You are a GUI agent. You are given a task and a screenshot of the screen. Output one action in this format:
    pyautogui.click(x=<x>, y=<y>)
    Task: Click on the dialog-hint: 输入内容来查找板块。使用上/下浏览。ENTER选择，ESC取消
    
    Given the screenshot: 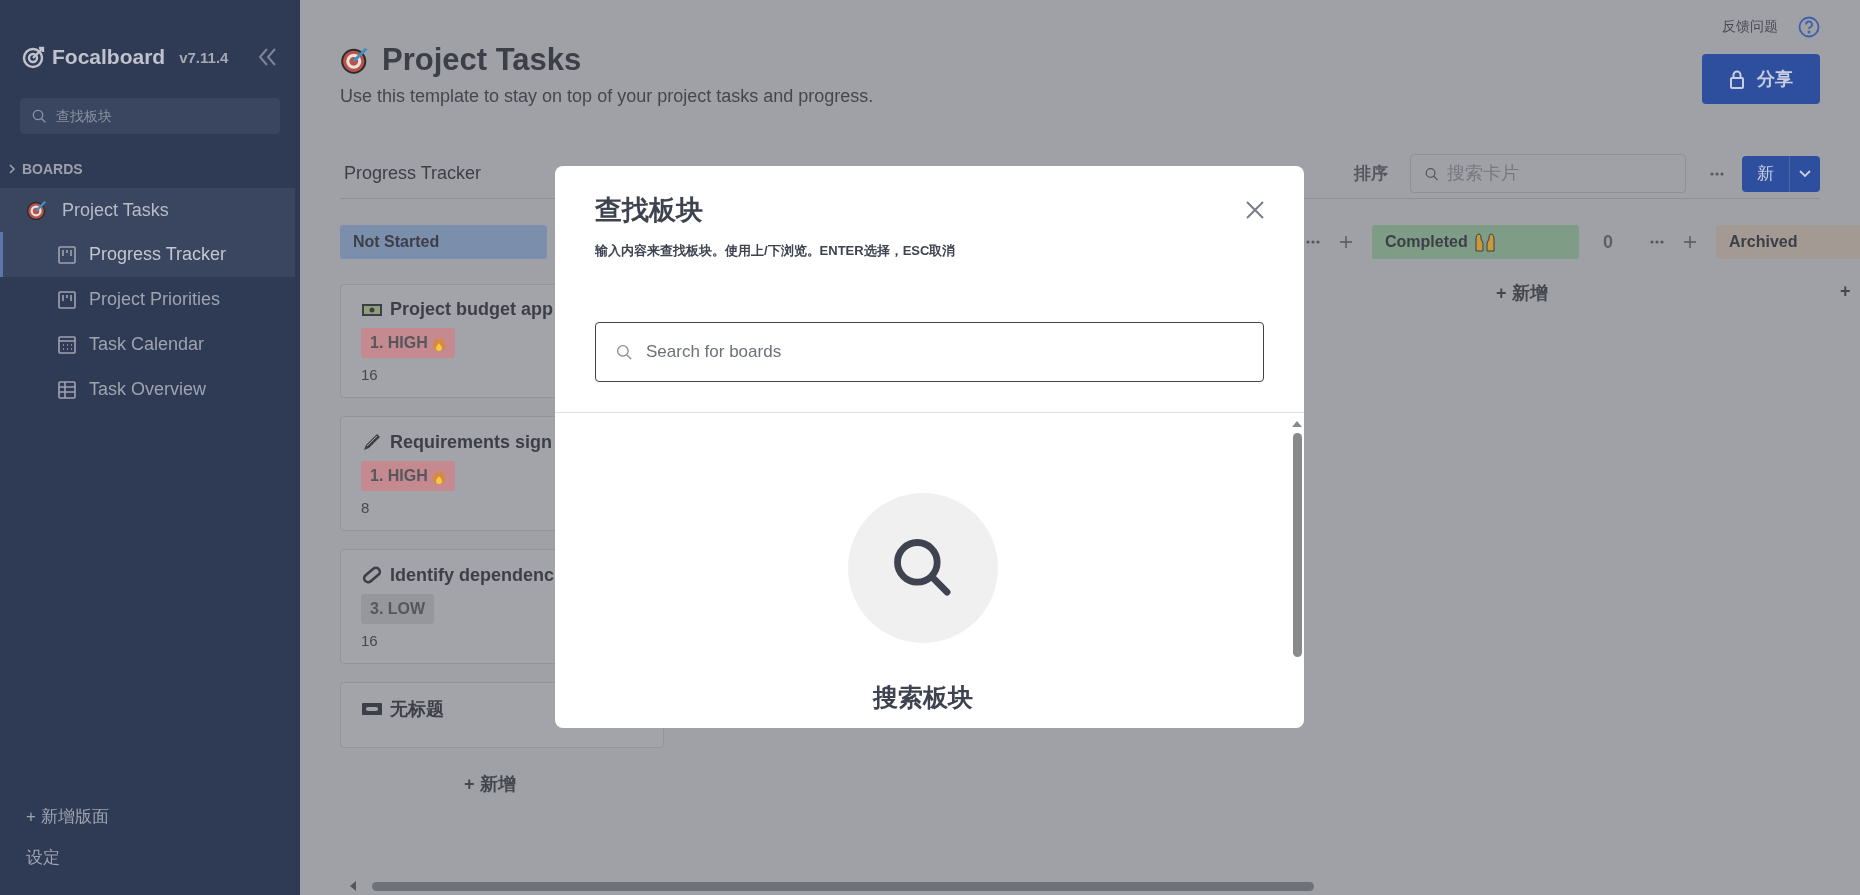 What is the action you would take?
    pyautogui.click(x=776, y=251)
    